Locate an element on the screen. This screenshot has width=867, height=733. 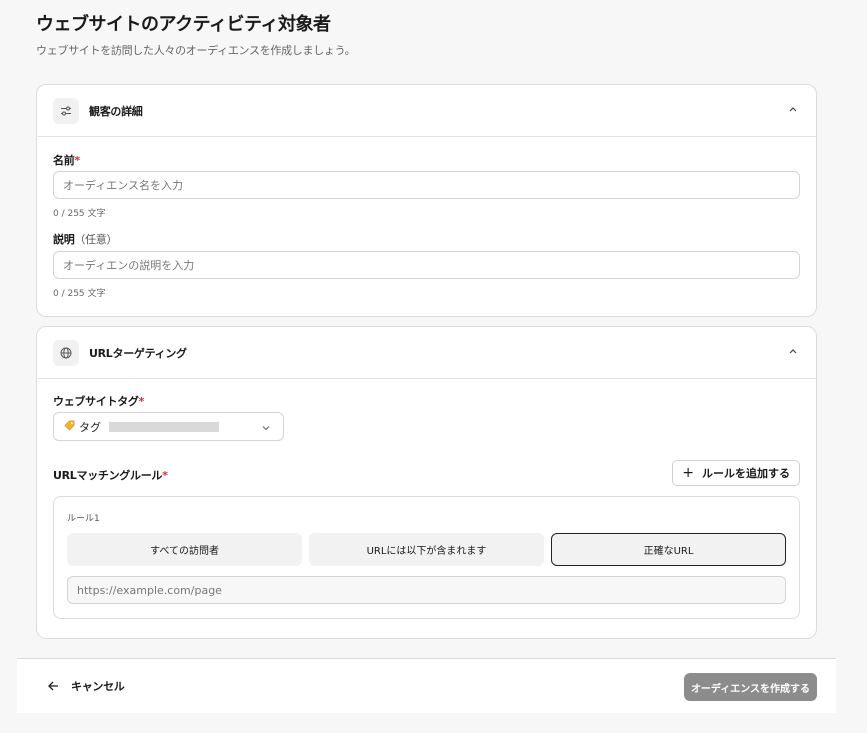
audience-details-title: 観客の詳細 is located at coordinates (116, 111).